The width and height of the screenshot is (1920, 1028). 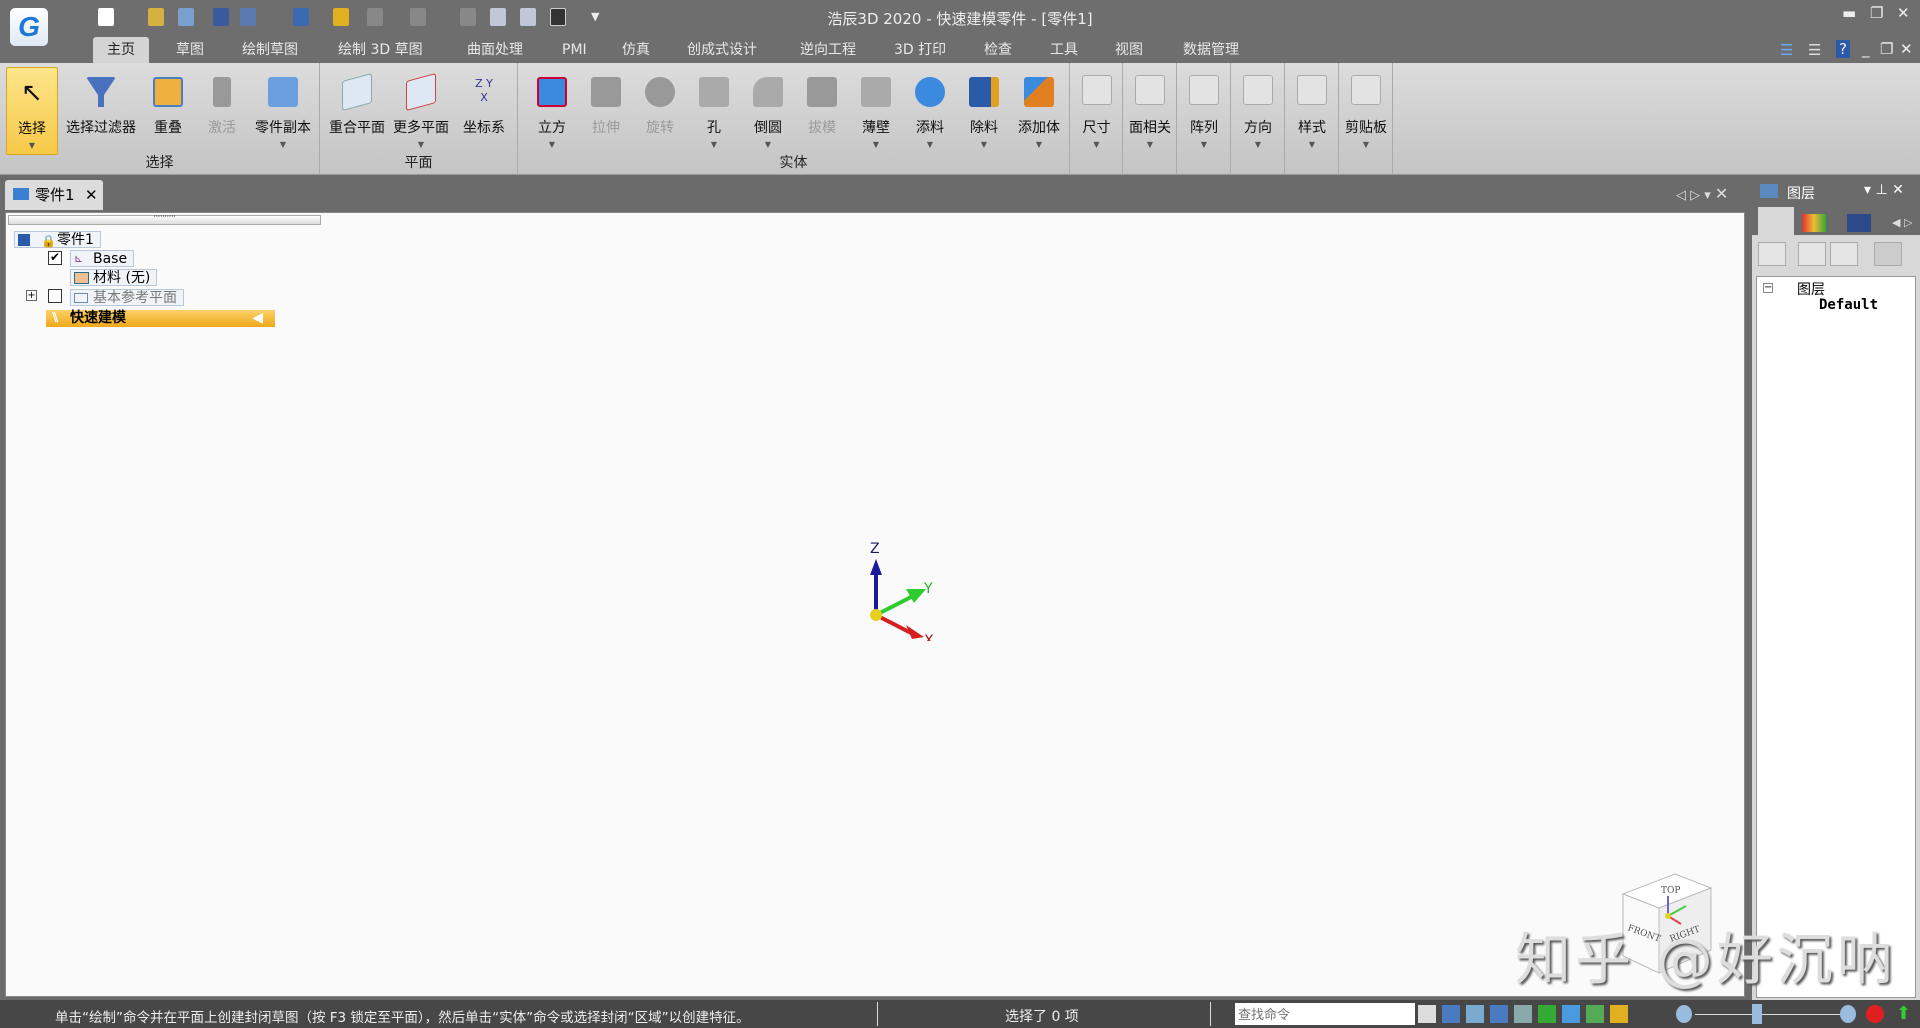 What do you see at coordinates (606, 111) in the screenshot?
I see `extrude-button: 拉伸` at bounding box center [606, 111].